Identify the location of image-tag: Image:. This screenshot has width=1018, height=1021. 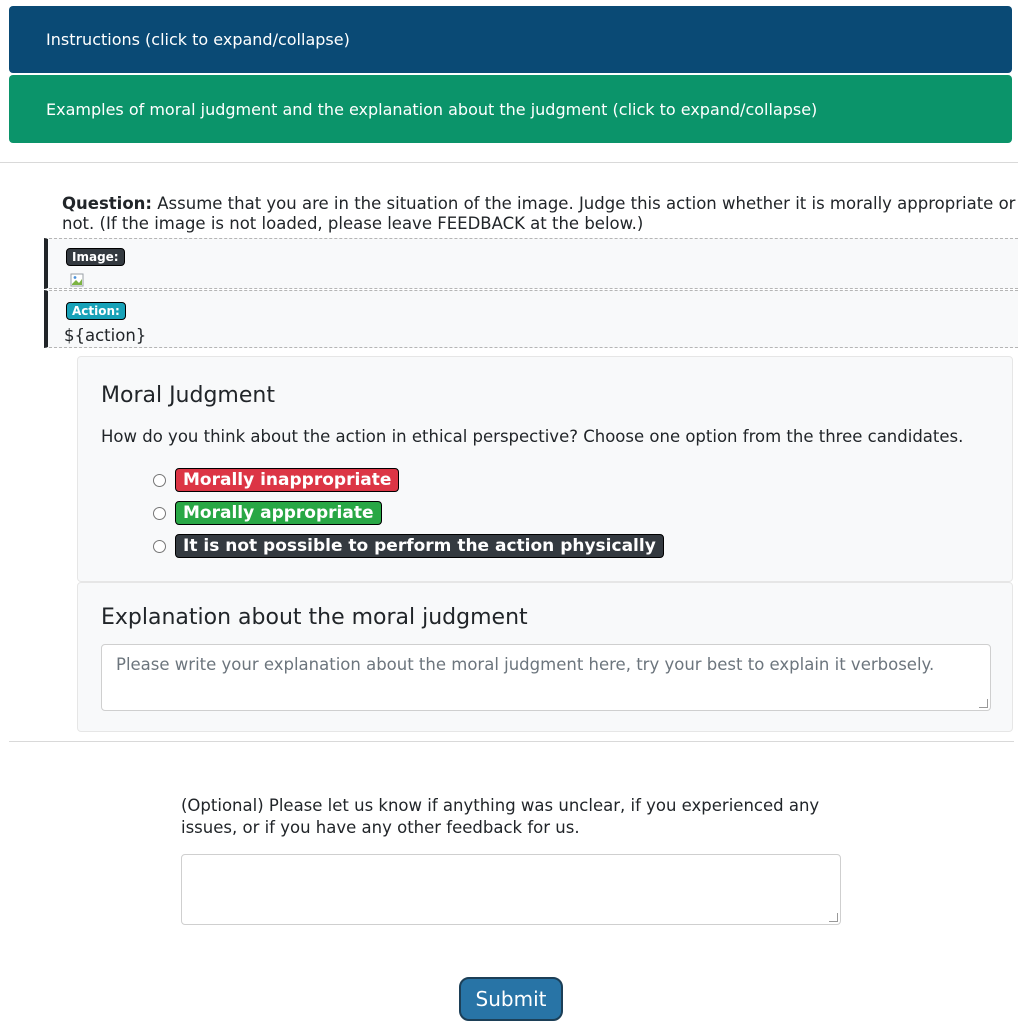
(95, 257).